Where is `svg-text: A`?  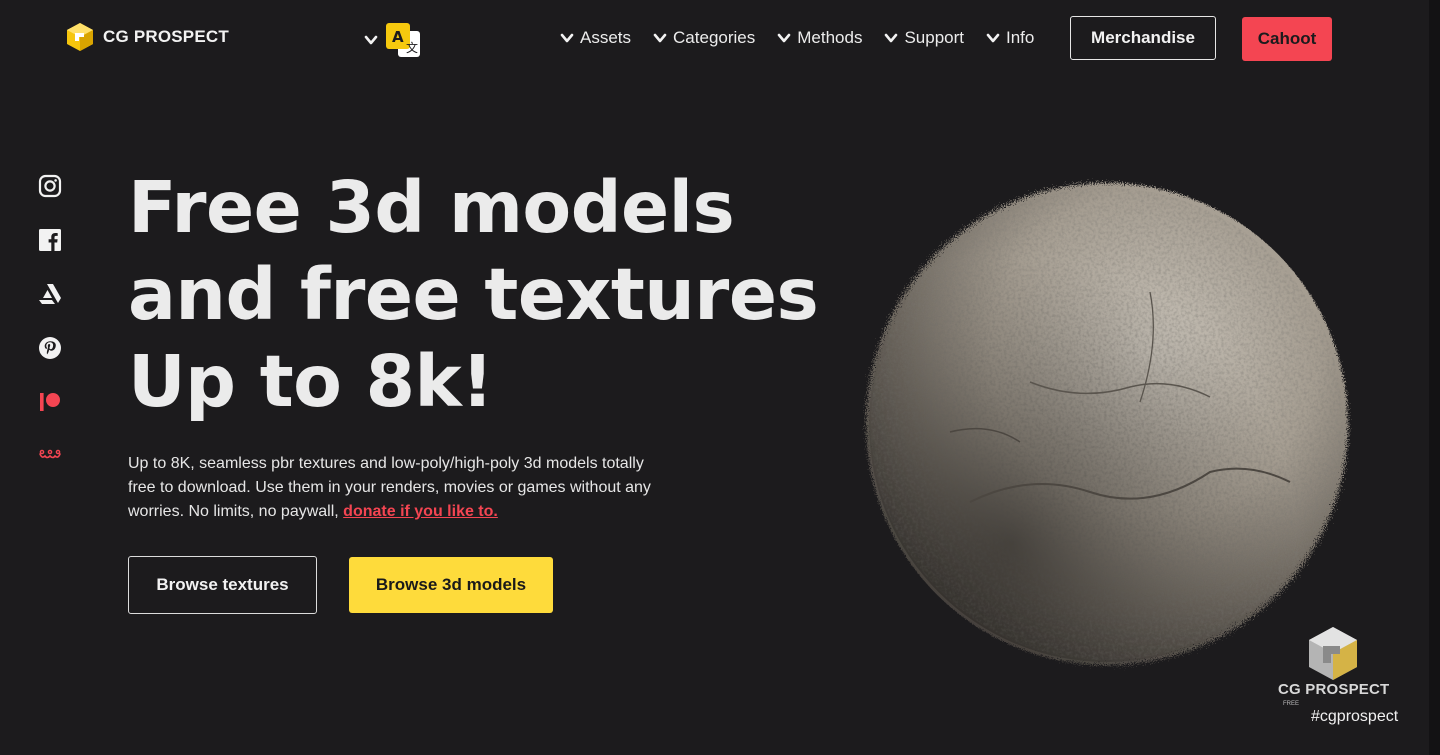
svg-text: A is located at coordinates (398, 37).